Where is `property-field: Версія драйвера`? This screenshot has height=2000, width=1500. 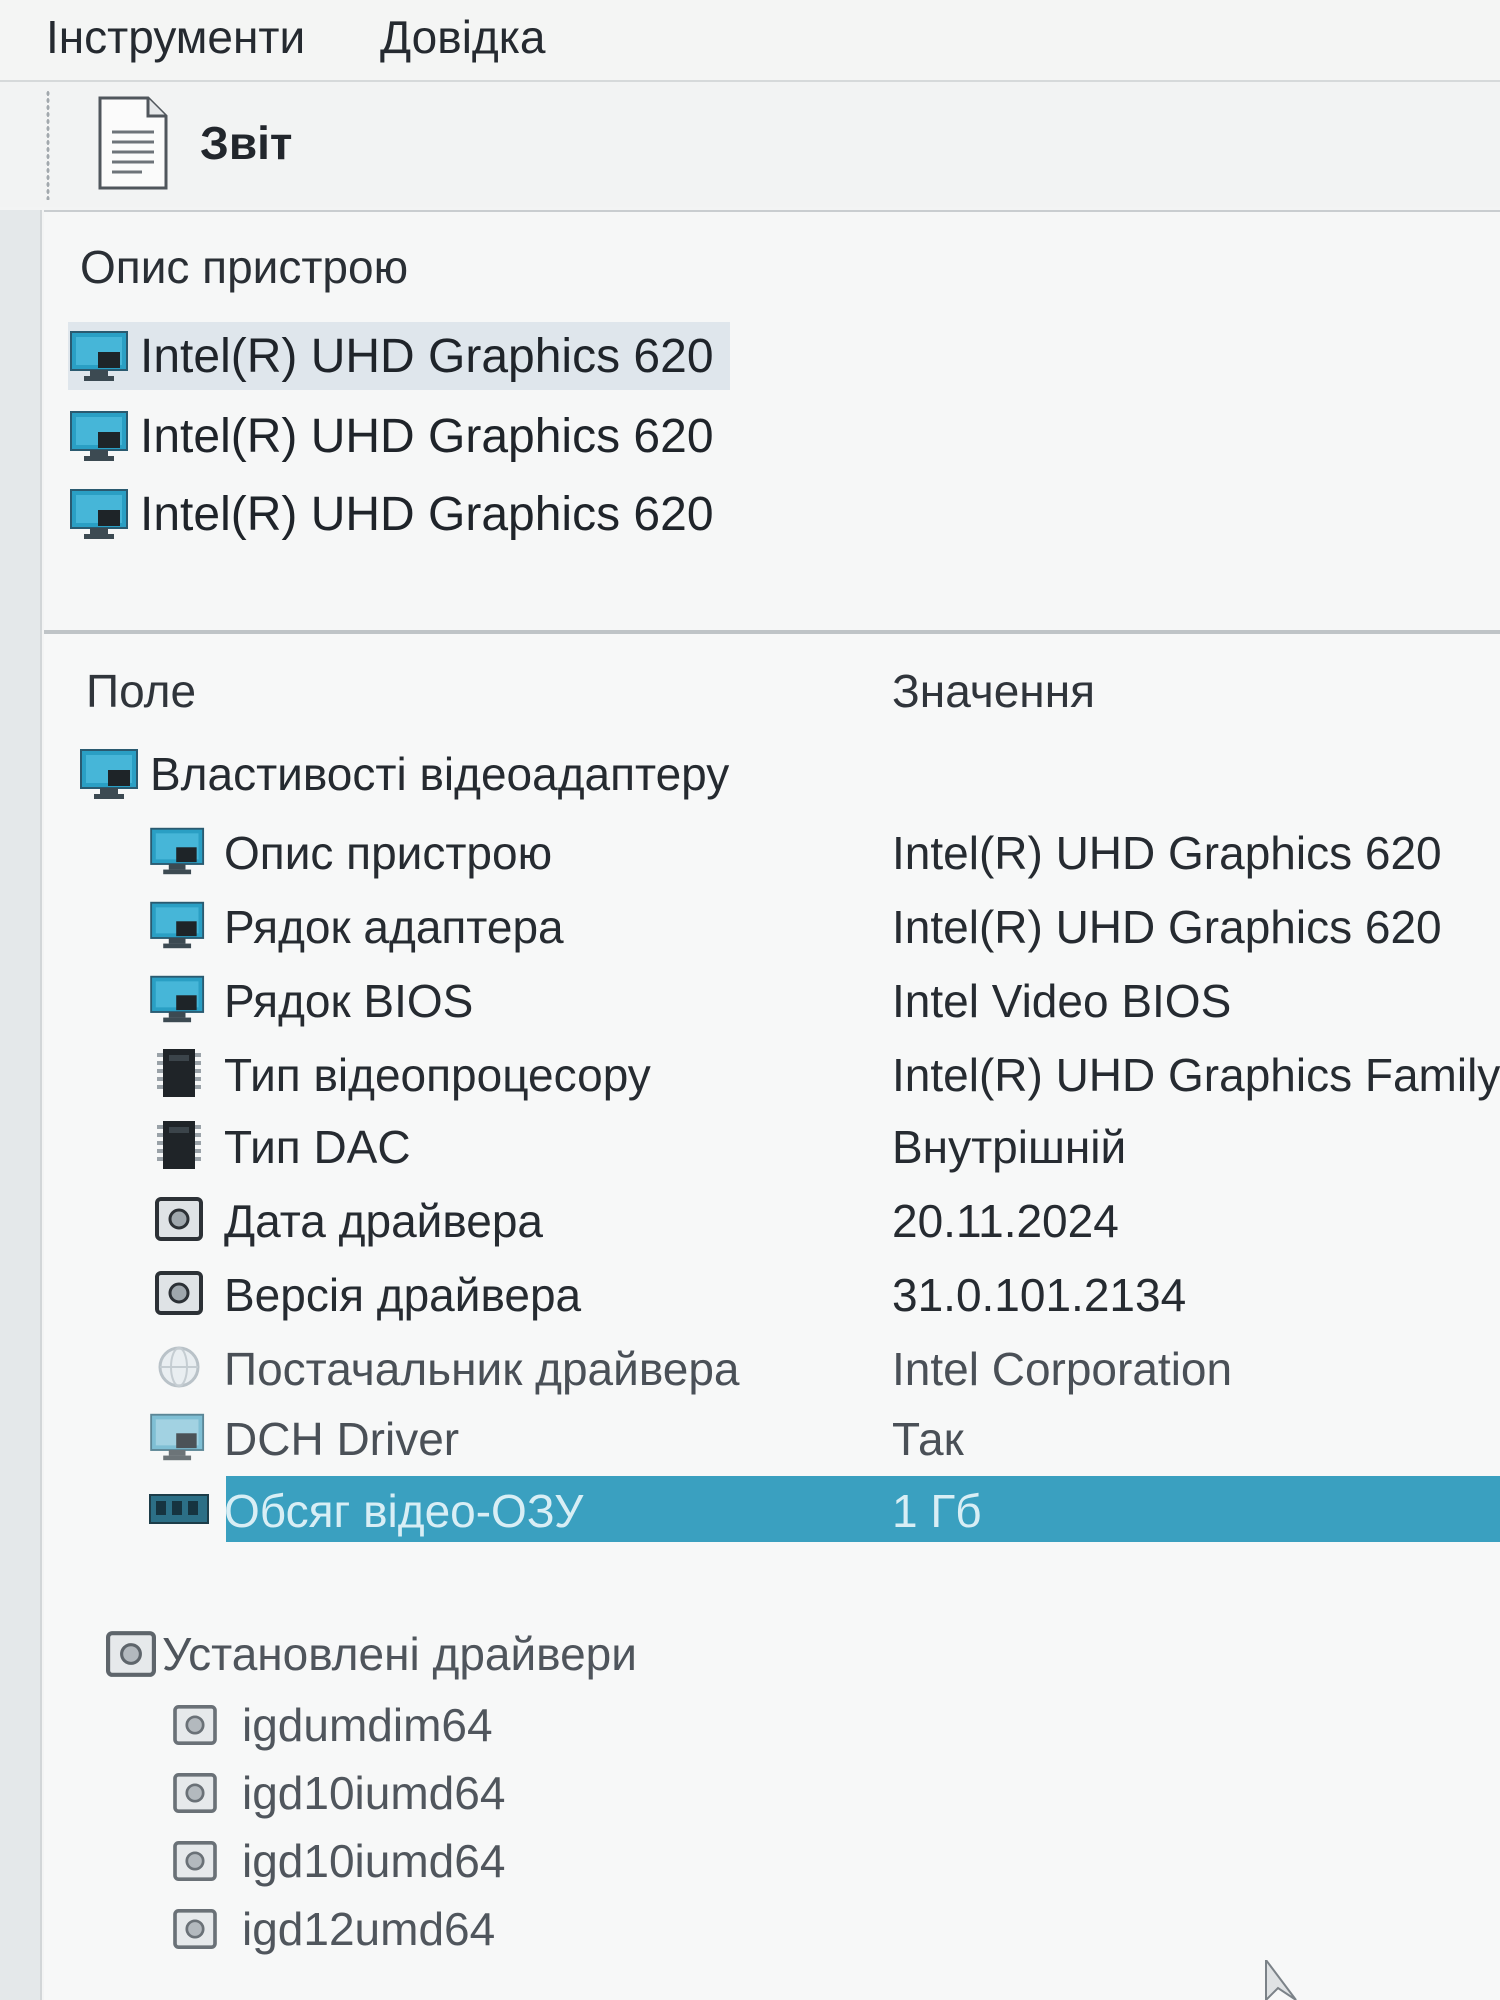
property-field: Версія драйвера is located at coordinates (403, 1295).